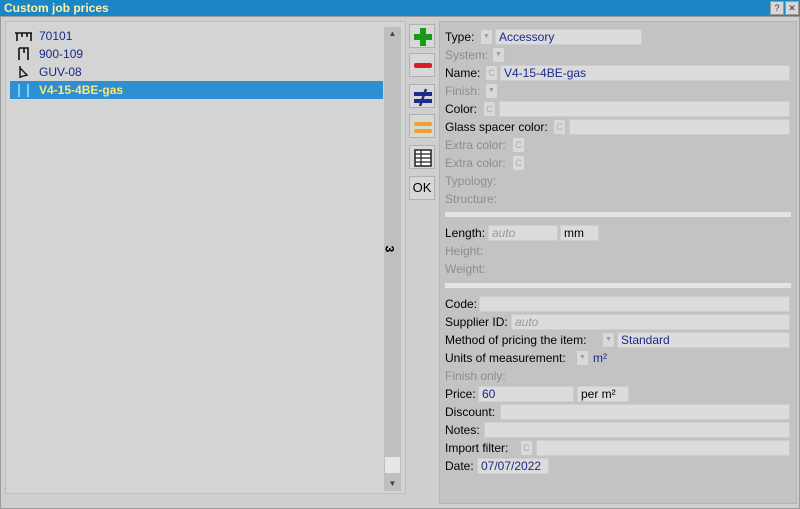 This screenshot has width=800, height=509. I want to click on code-label: Code:, so click(461, 304).